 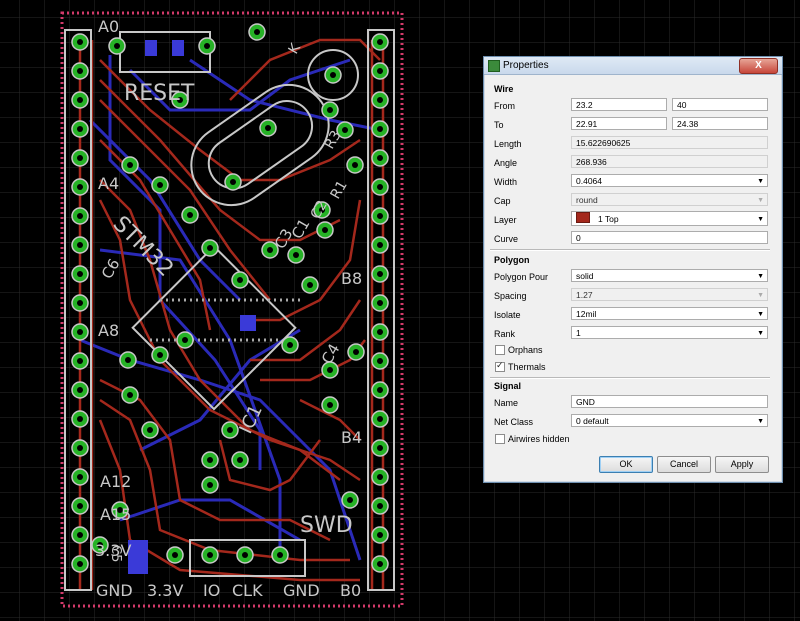 What do you see at coordinates (669, 180) in the screenshot?
I see `width-combo: 0.4064 ▼` at bounding box center [669, 180].